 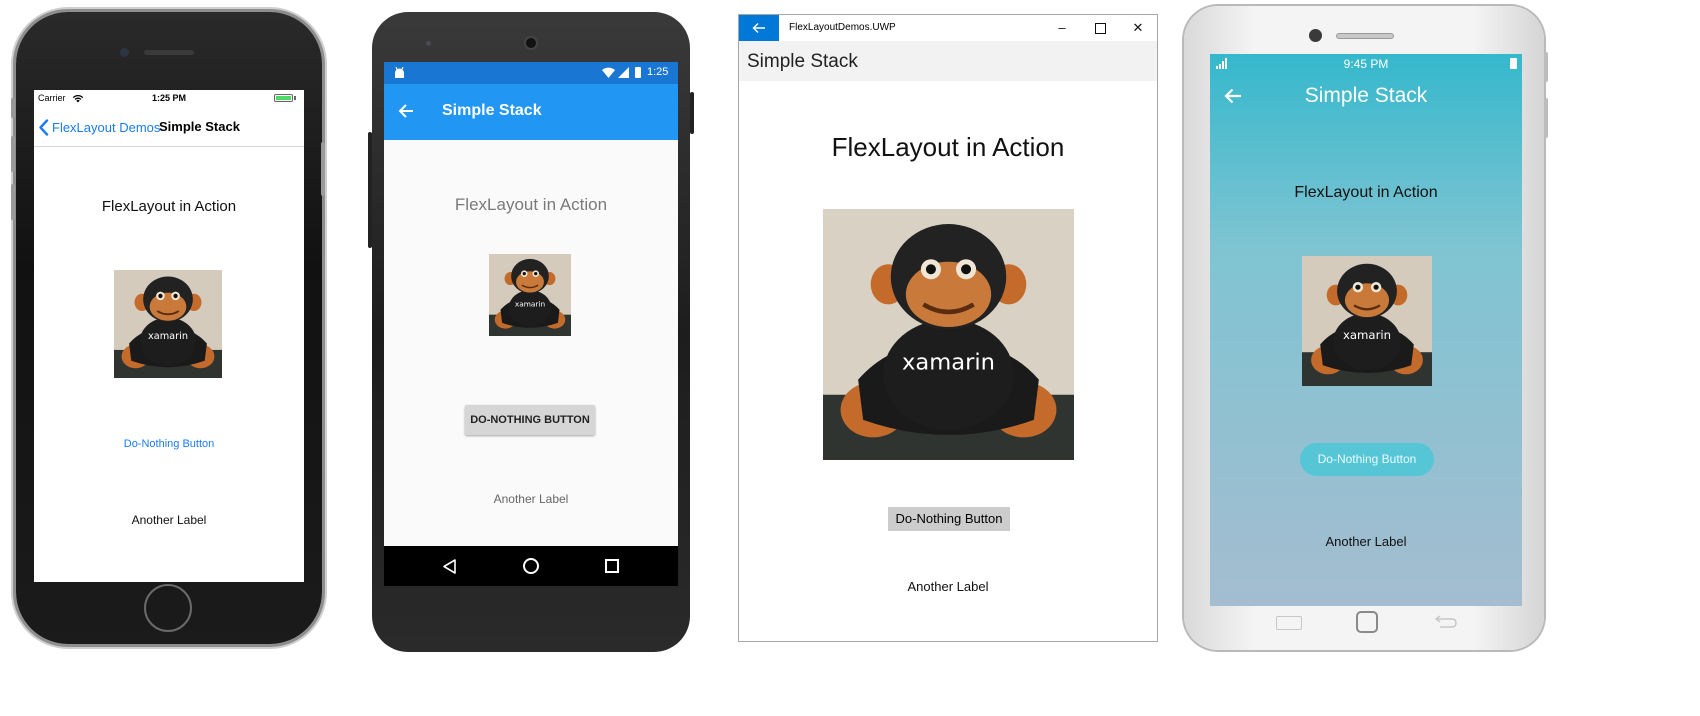 I want to click on do-nothing-button: DO-NOTHING BUTTON, so click(x=530, y=420).